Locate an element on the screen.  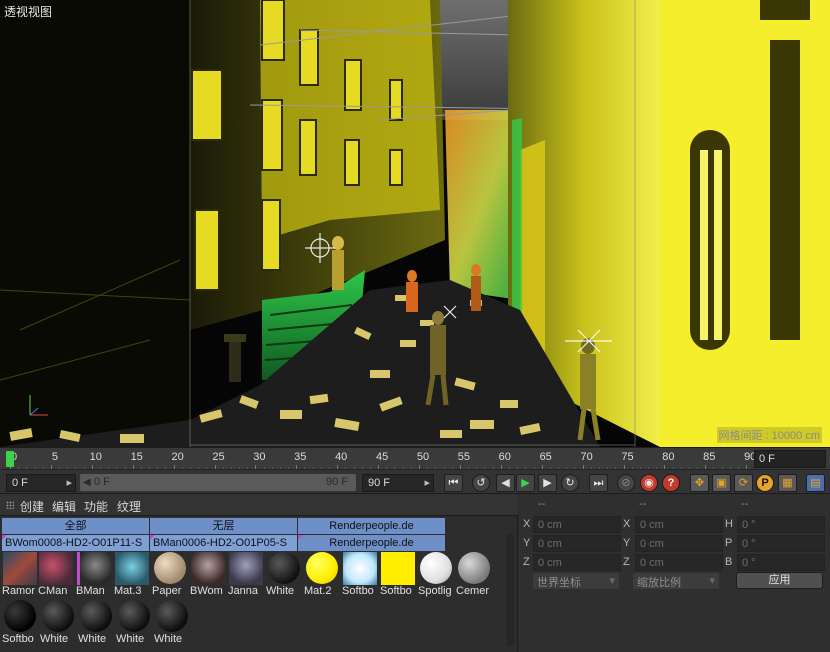
record-off-icon: ⊘ is located at coordinates (626, 483).